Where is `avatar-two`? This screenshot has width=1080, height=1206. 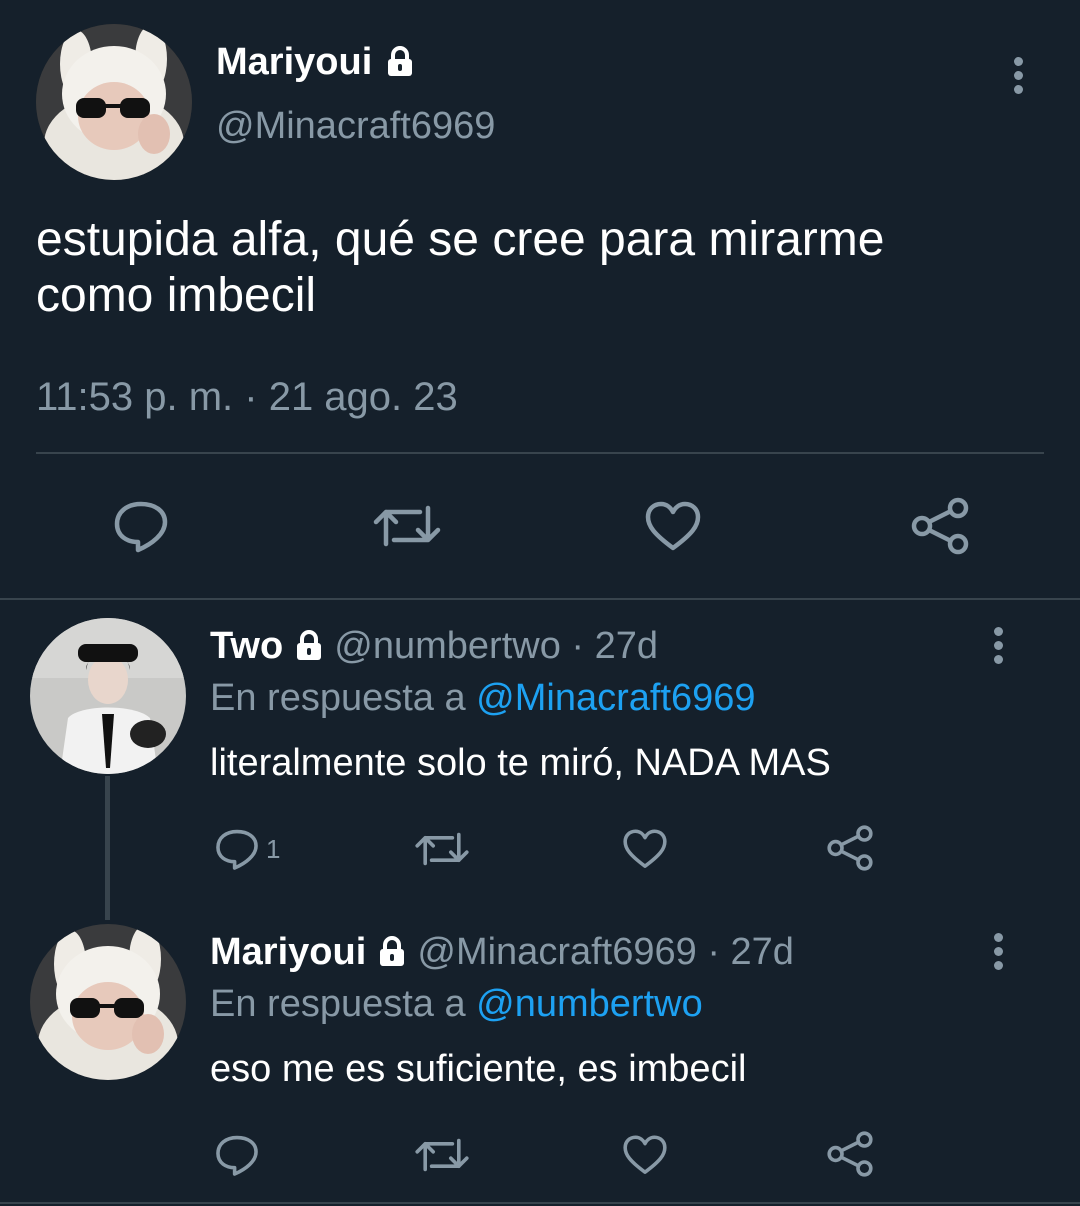 avatar-two is located at coordinates (108, 696).